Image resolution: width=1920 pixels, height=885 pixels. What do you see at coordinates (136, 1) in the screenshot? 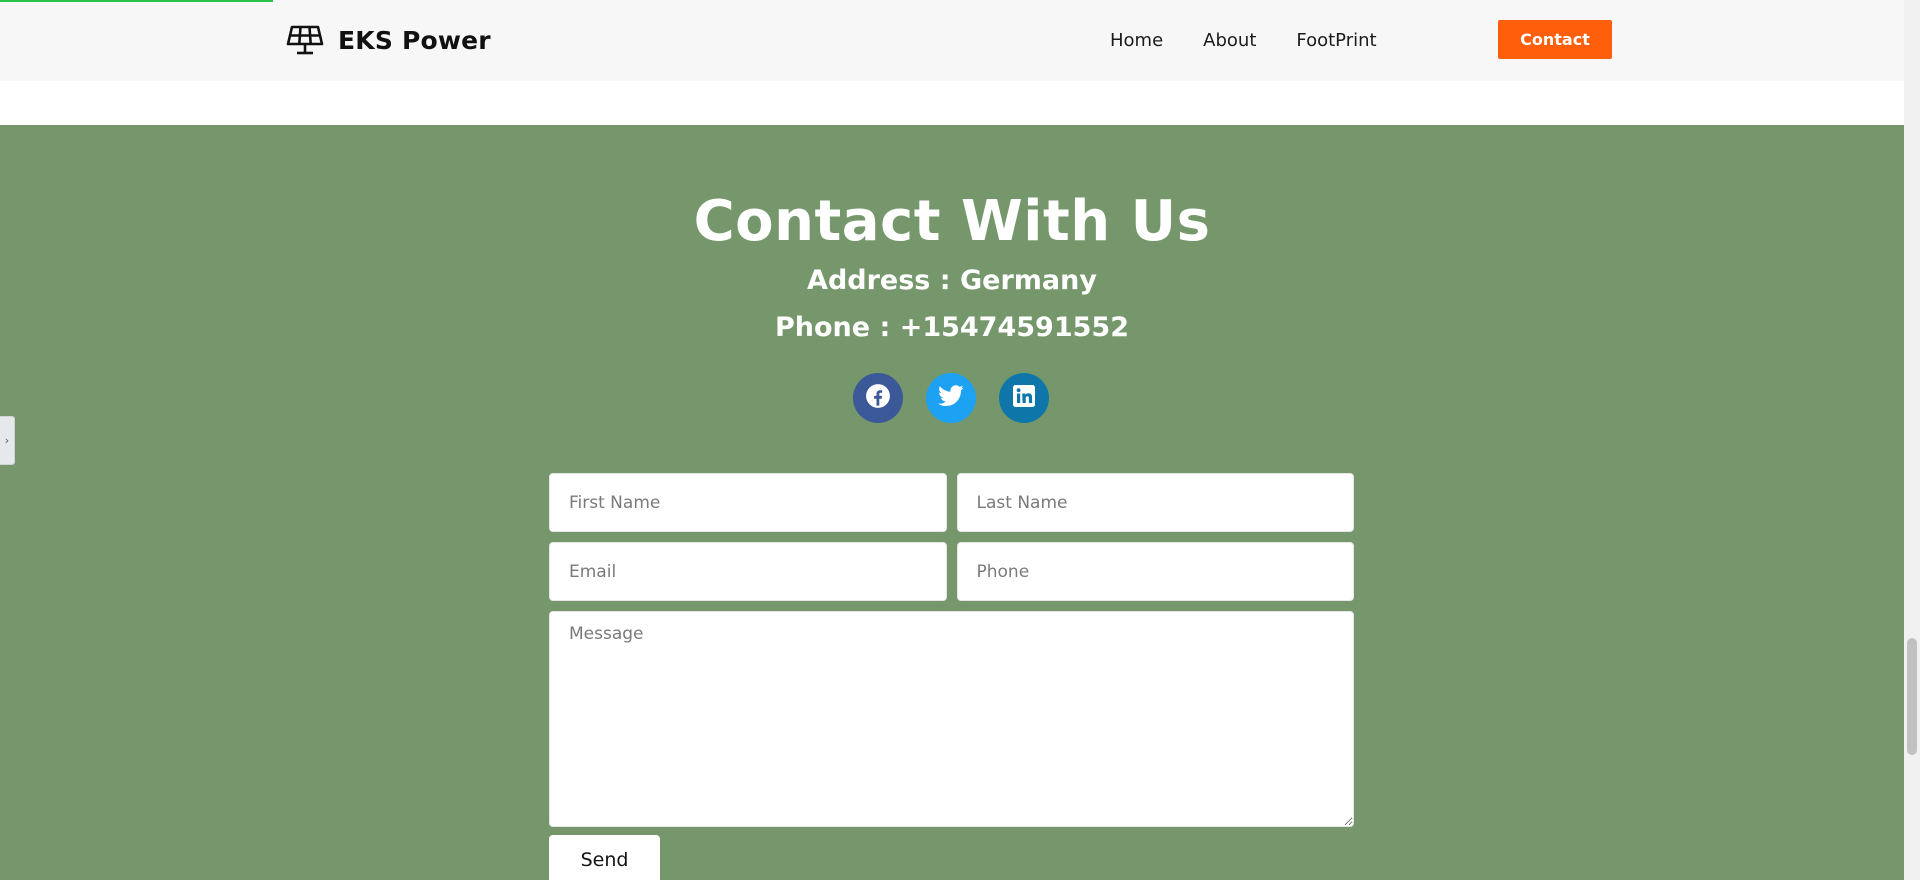
I see `page-load-progress-bar` at bounding box center [136, 1].